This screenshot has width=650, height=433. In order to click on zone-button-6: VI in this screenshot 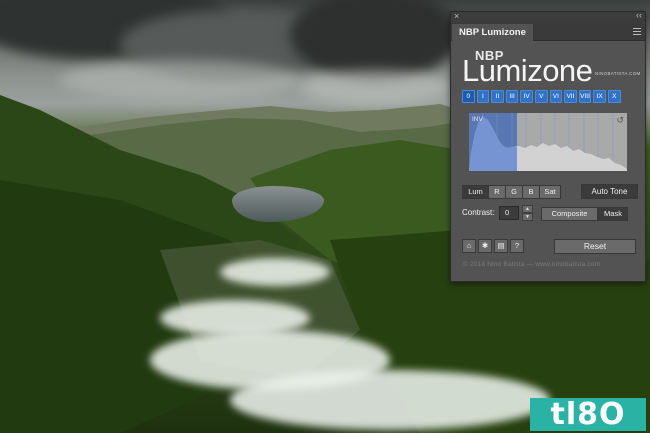, I will do `click(556, 96)`.